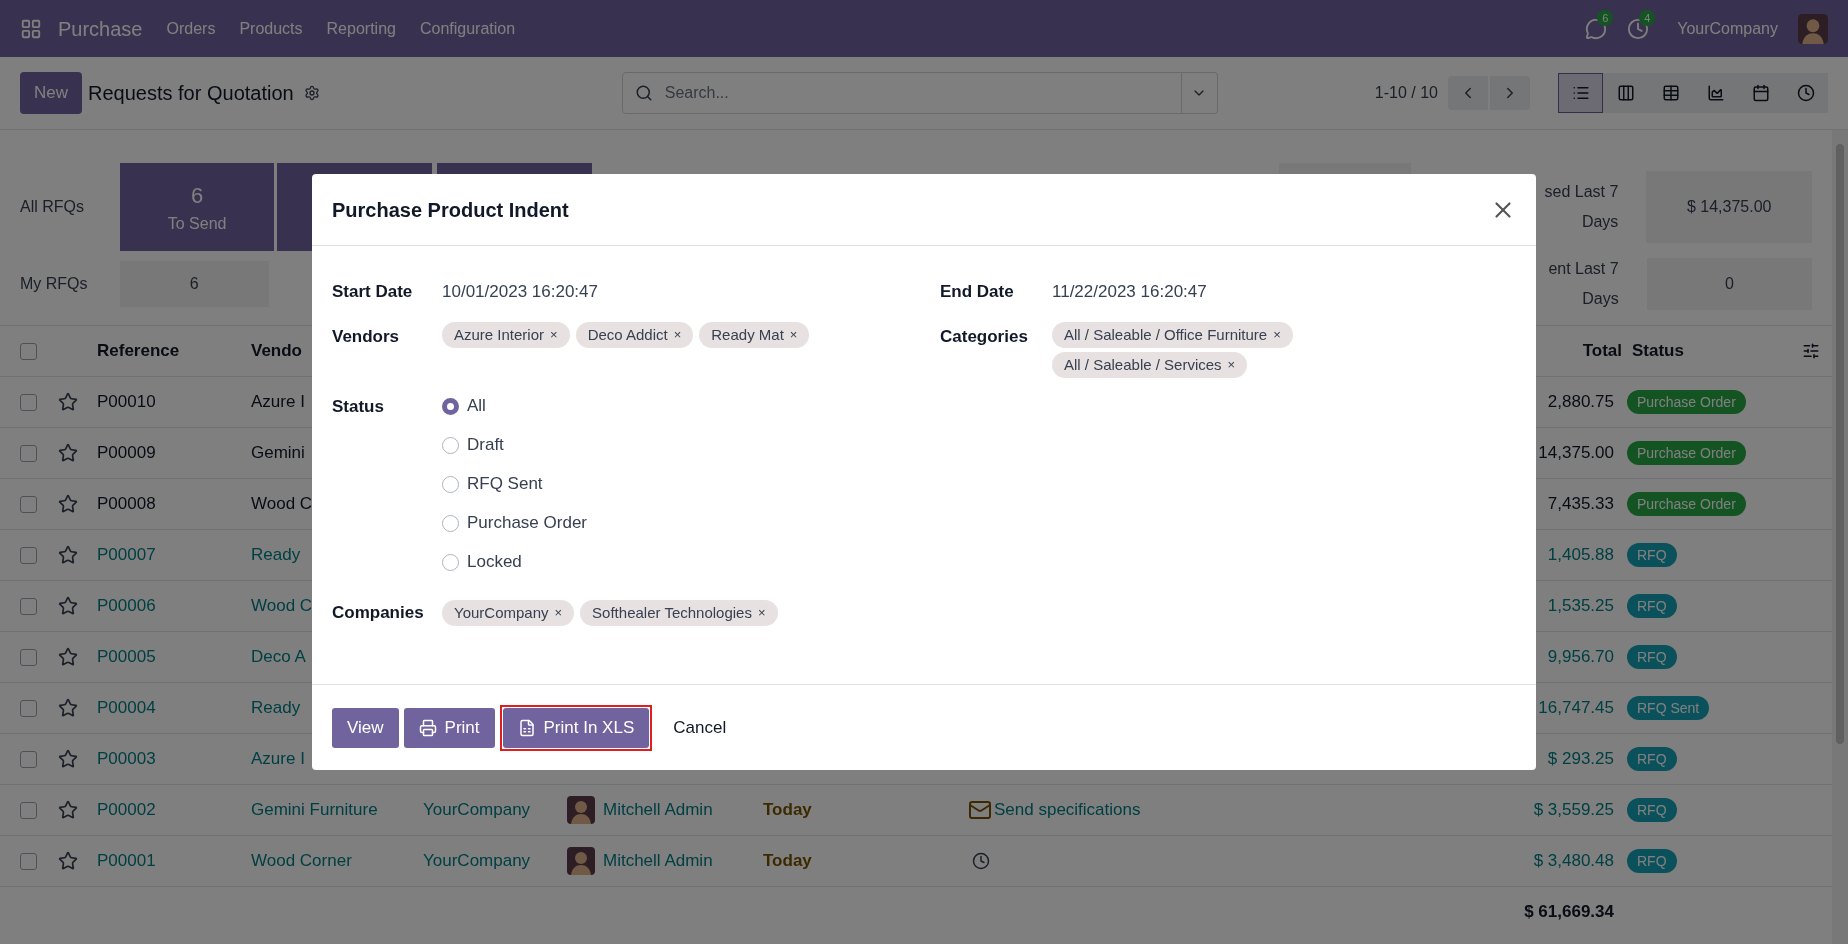 The image size is (1848, 944). Describe the element at coordinates (476, 406) in the screenshot. I see `radio-label: All` at that location.